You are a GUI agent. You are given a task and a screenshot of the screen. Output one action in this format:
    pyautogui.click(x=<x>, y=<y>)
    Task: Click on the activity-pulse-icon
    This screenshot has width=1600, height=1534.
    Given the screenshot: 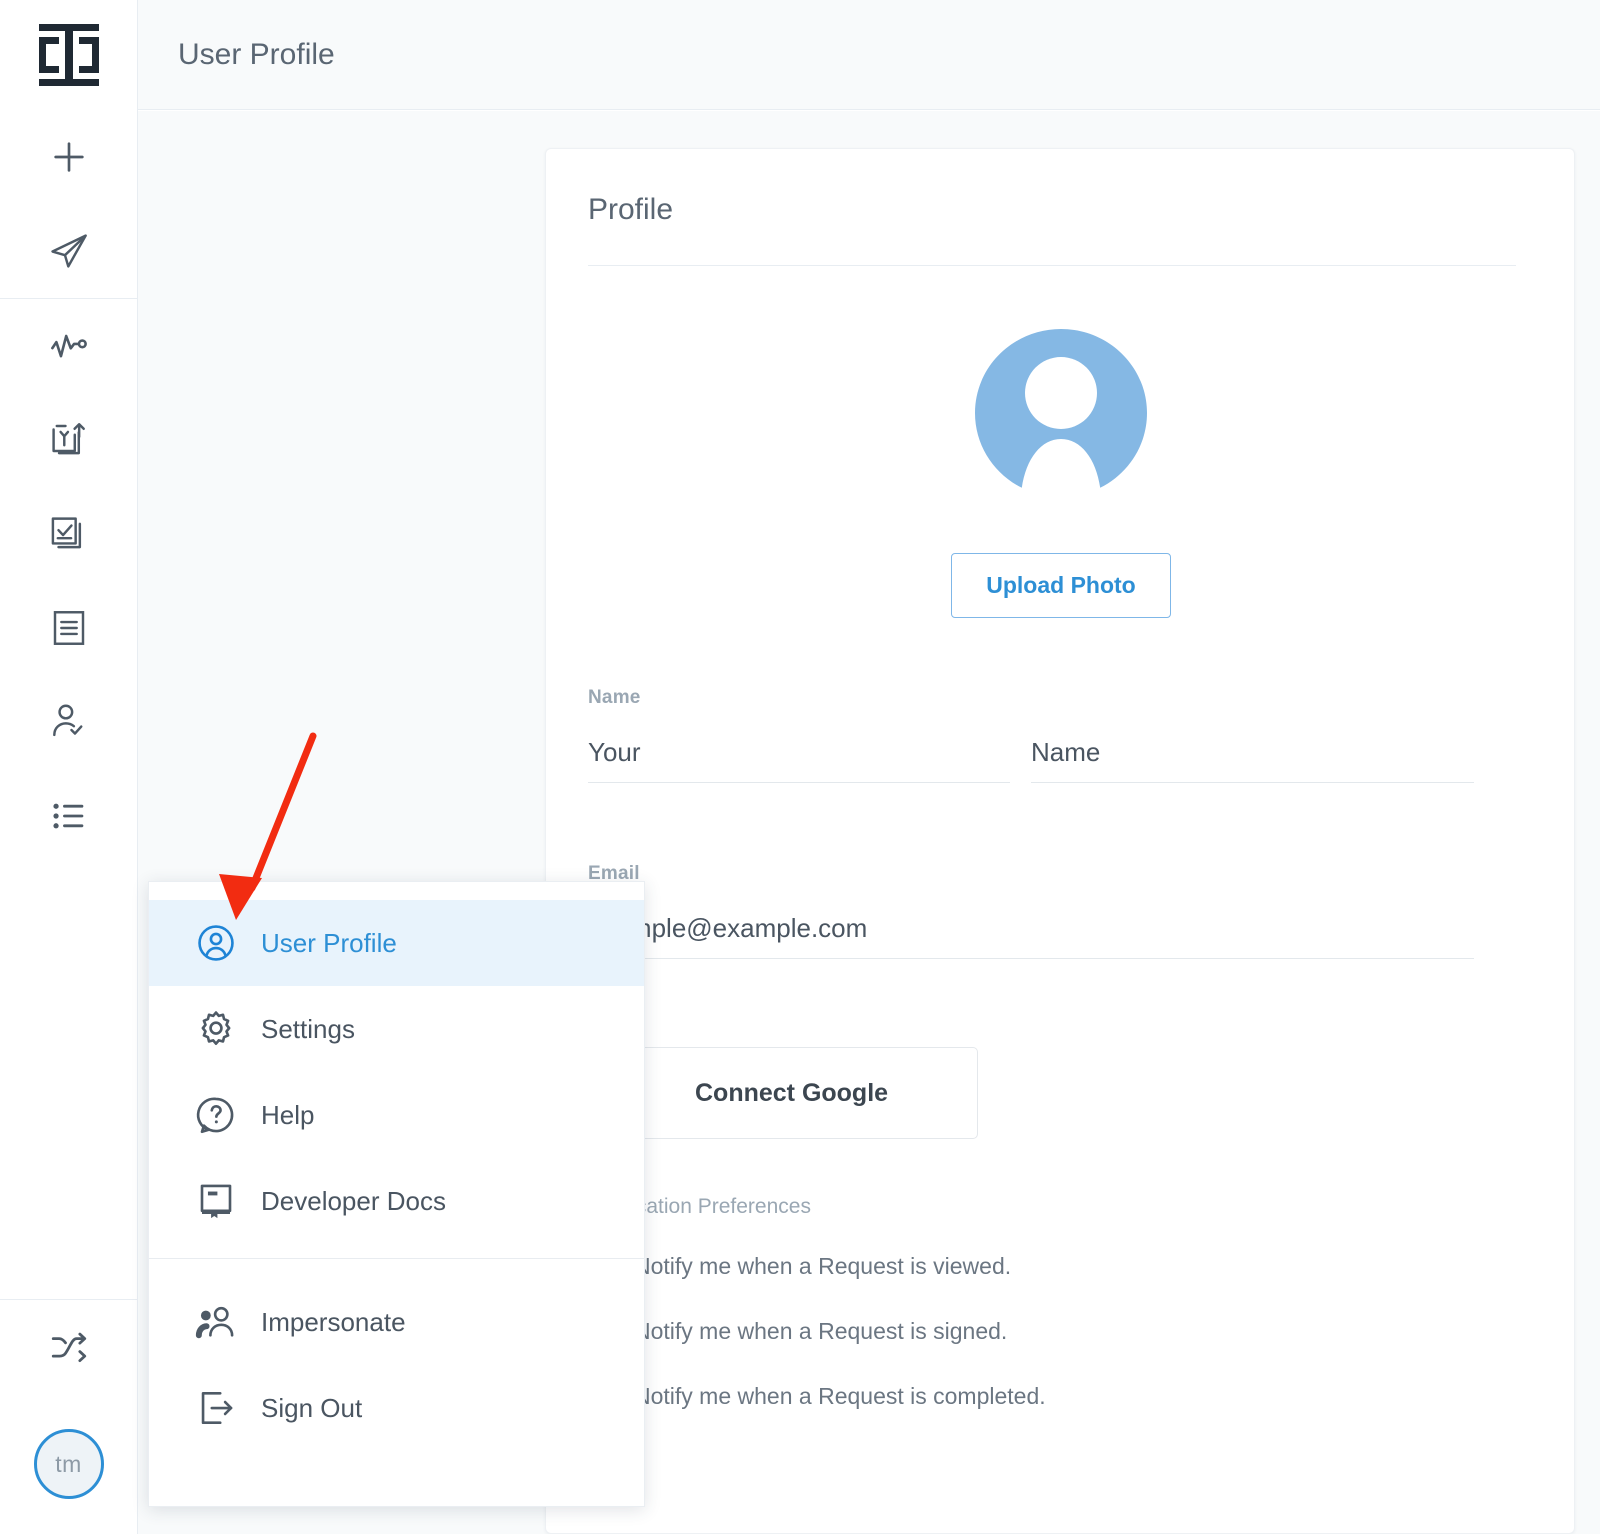 What is the action you would take?
    pyautogui.click(x=68, y=346)
    